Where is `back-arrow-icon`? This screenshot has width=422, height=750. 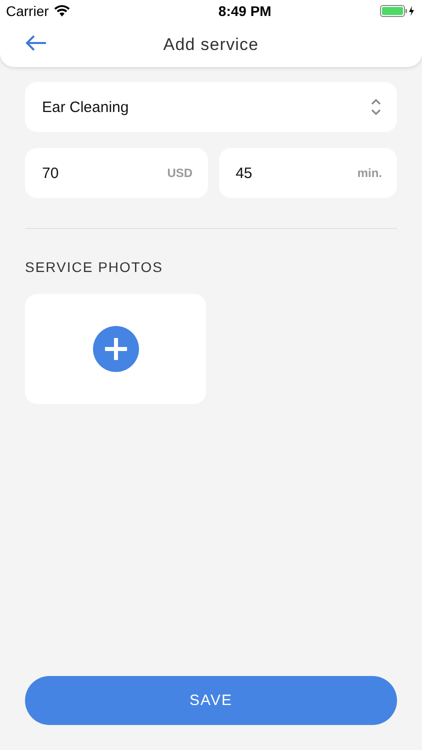 back-arrow-icon is located at coordinates (36, 43).